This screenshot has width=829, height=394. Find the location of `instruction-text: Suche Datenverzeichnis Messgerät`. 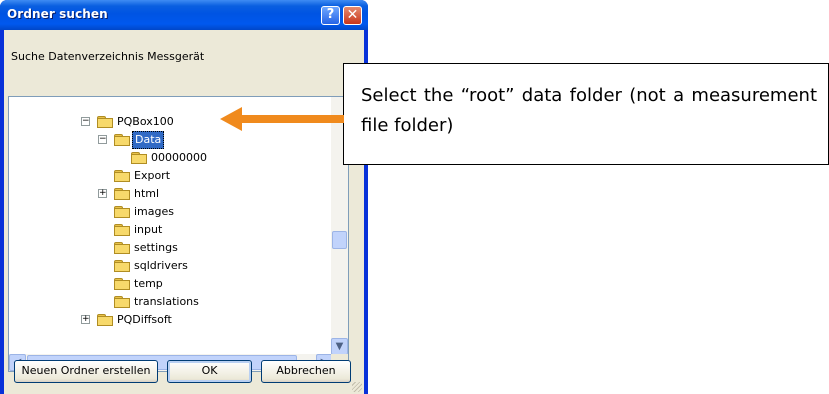

instruction-text: Suche Datenverzeichnis Messgerät is located at coordinates (108, 56).